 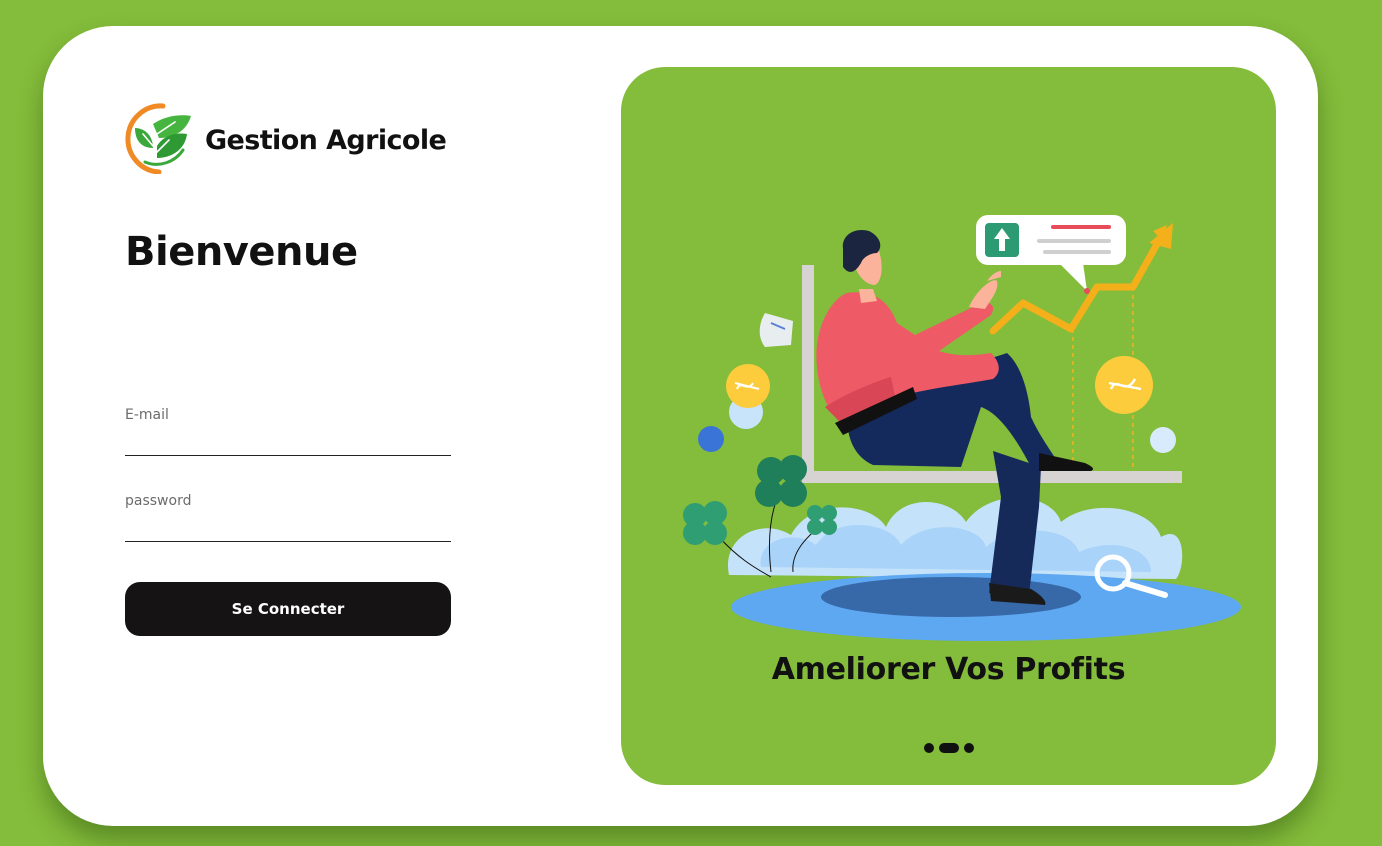 What do you see at coordinates (288, 522) in the screenshot?
I see `password-input` at bounding box center [288, 522].